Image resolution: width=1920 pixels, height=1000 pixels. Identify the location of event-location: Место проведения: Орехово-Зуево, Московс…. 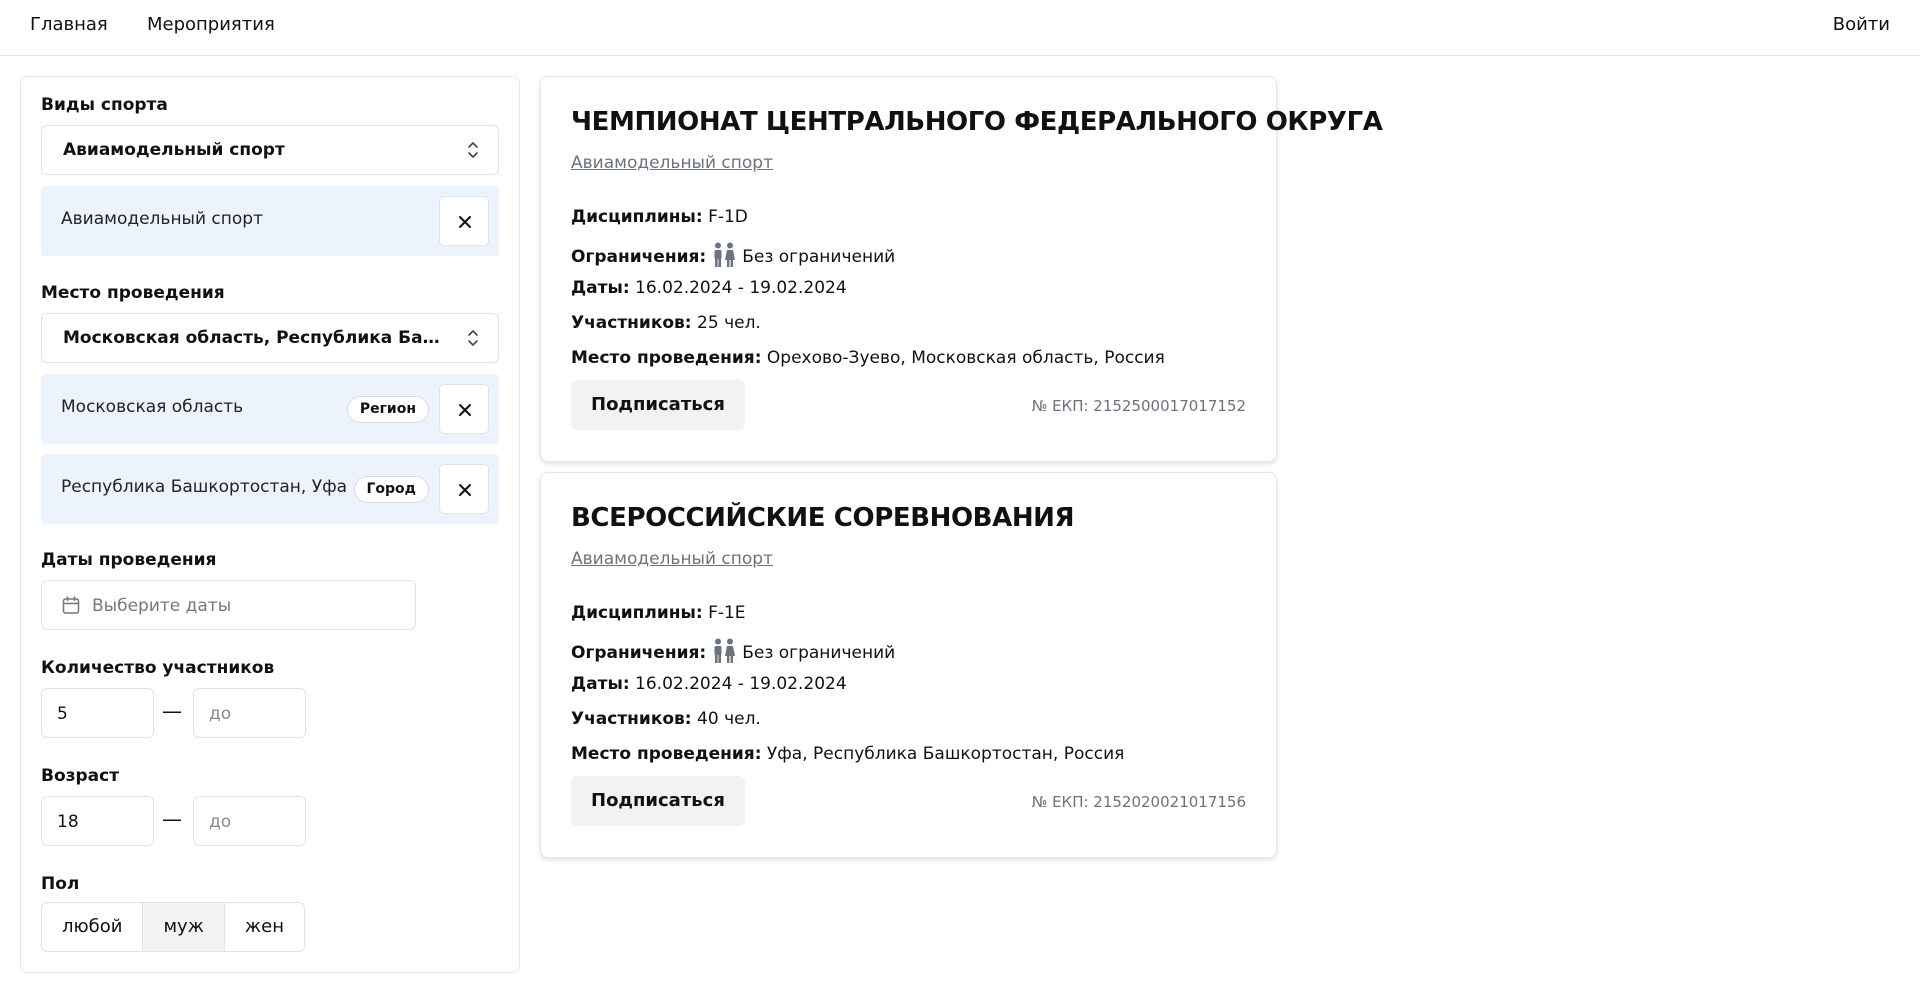
(868, 358).